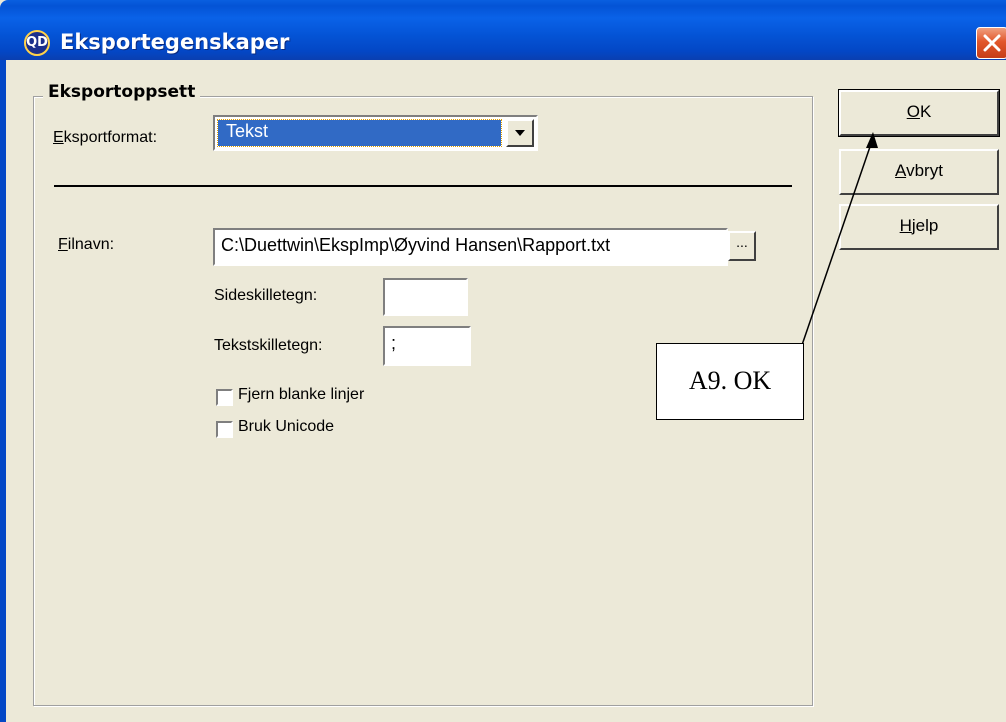 The height and width of the screenshot is (722, 1006). I want to click on group-title: Eksportoppsett, so click(122, 92).